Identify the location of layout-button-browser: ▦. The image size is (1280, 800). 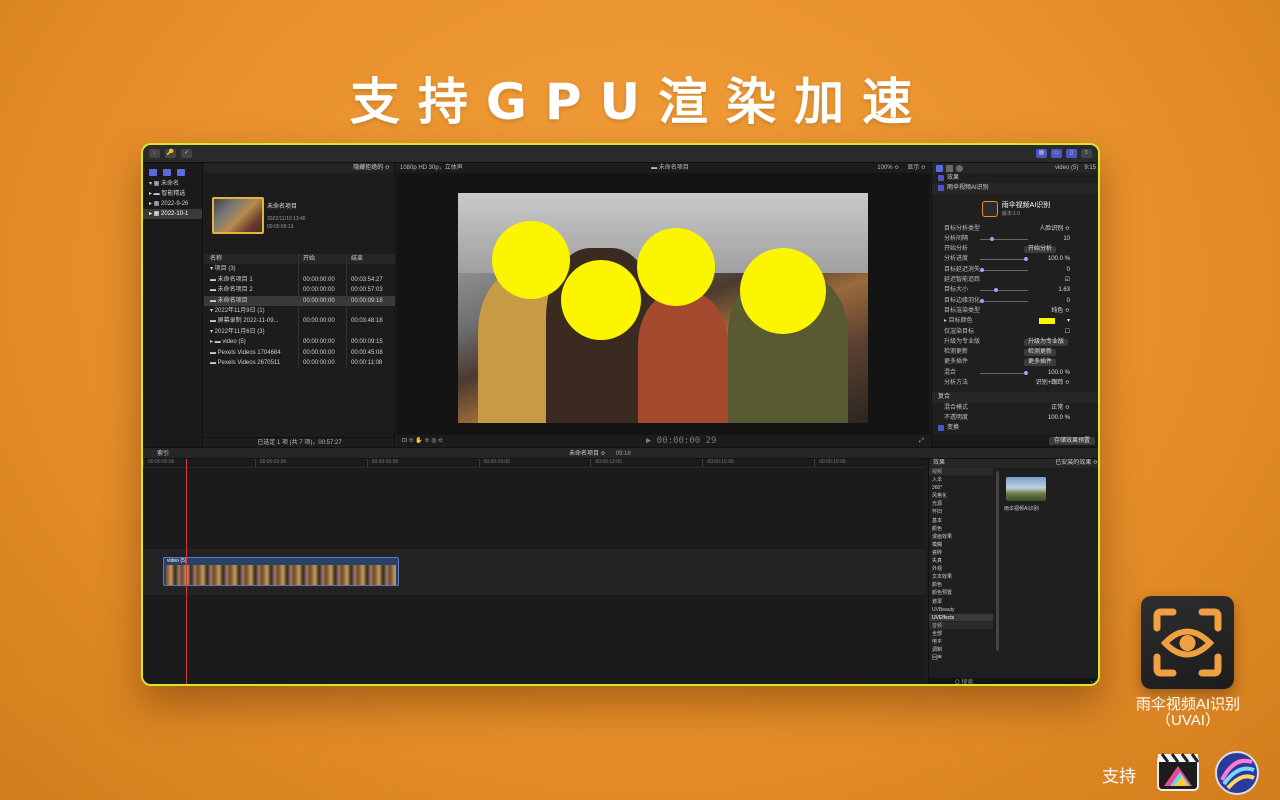
(1041, 153).